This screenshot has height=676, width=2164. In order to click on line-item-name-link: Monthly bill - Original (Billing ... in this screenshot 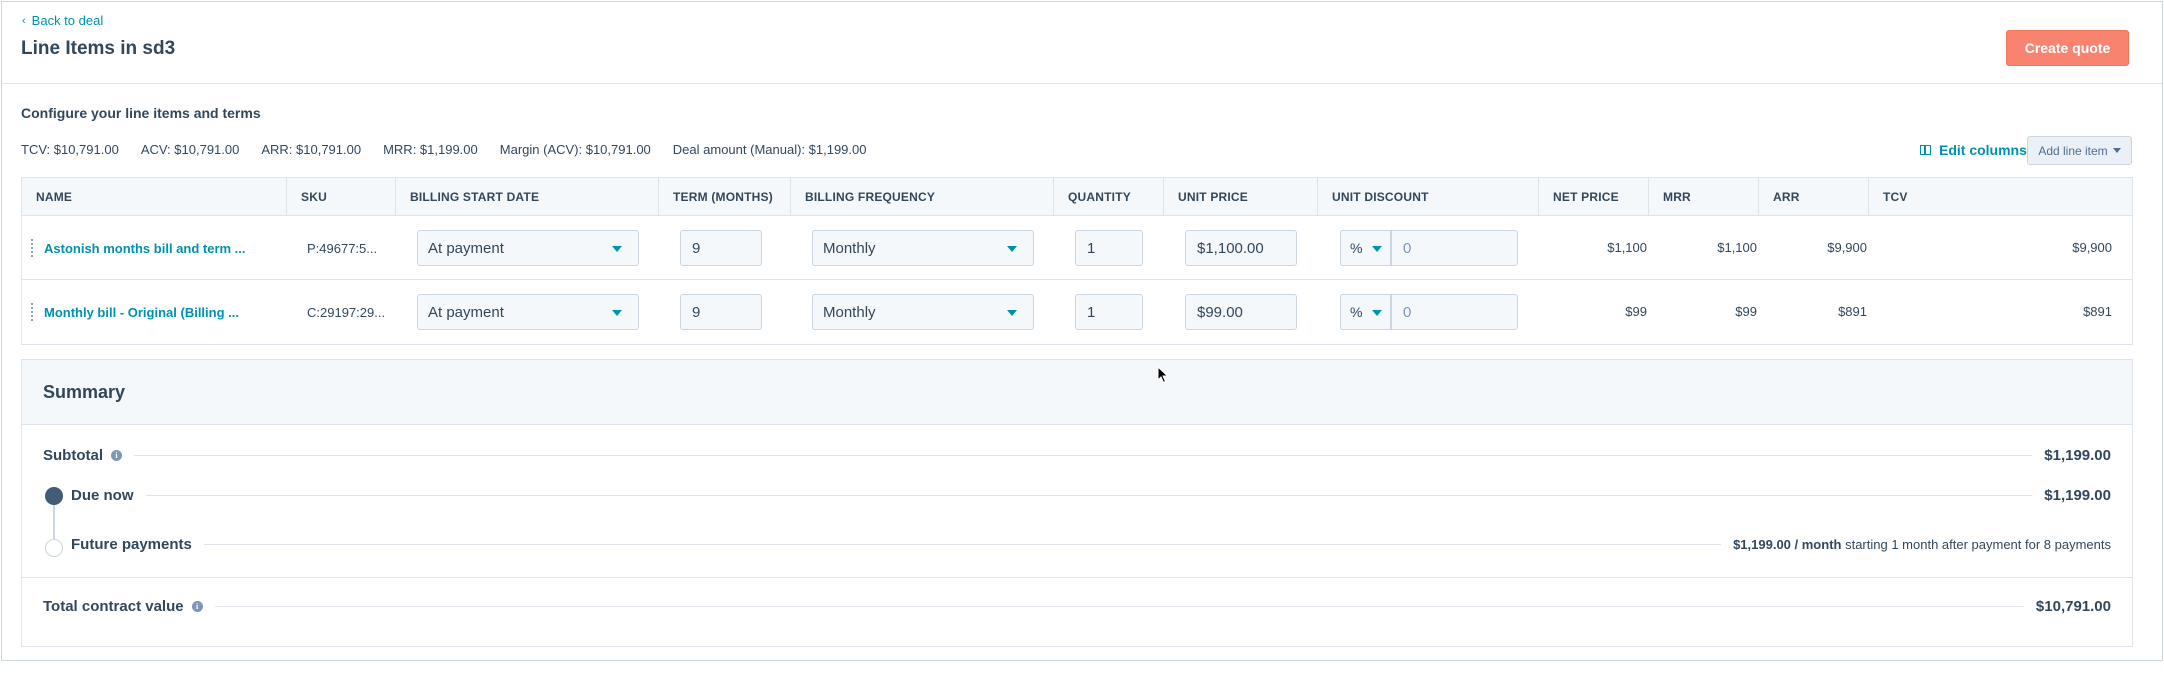, I will do `click(141, 312)`.